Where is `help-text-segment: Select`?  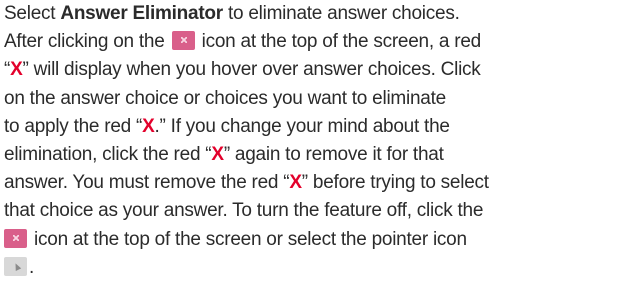 help-text-segment: Select is located at coordinates (32, 13).